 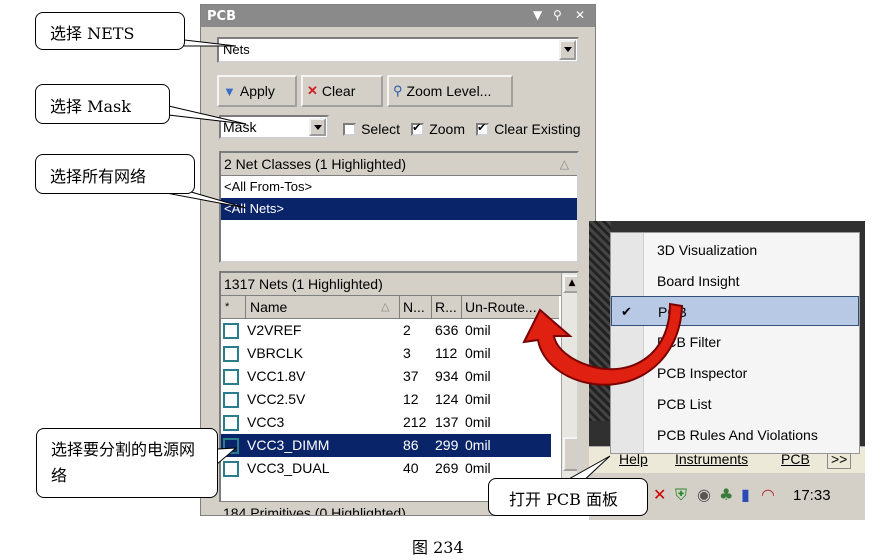 What do you see at coordinates (438, 547) in the screenshot?
I see `figure-caption: 图 234` at bounding box center [438, 547].